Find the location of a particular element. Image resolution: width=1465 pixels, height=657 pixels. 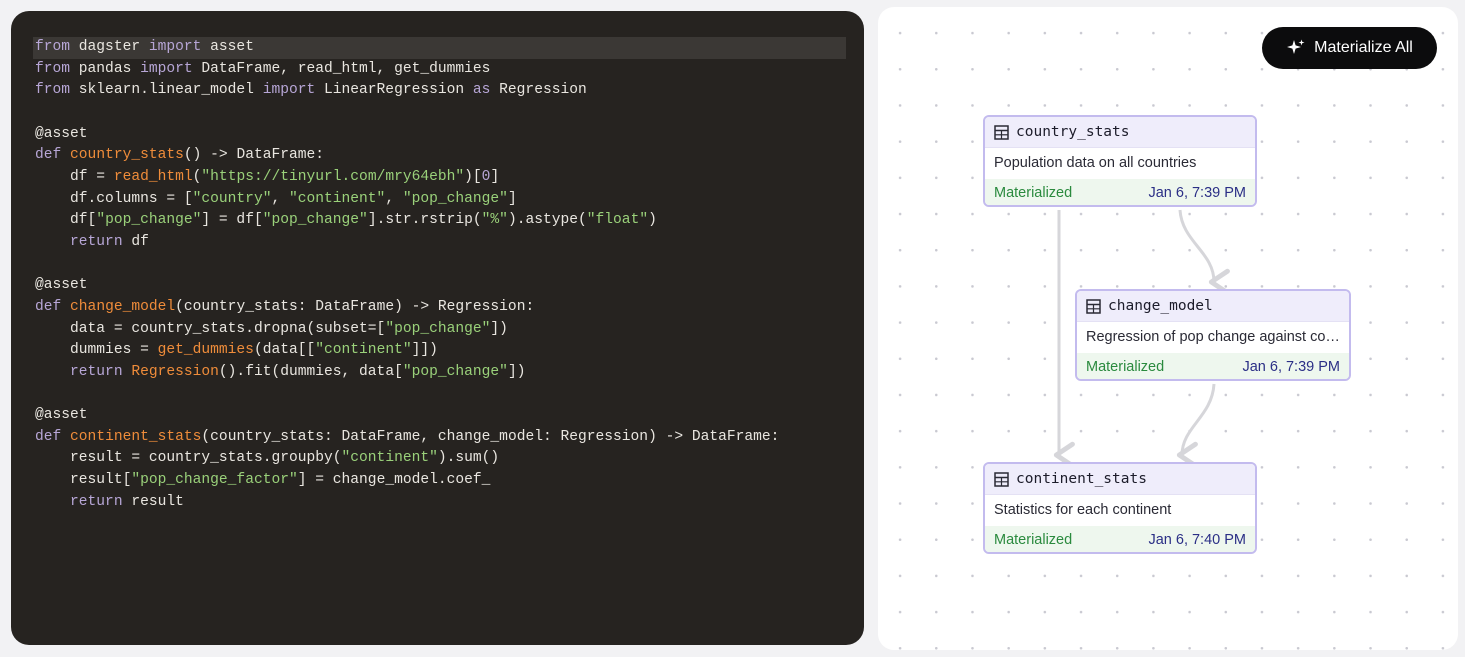

code-token: df[ is located at coordinates (66, 220).